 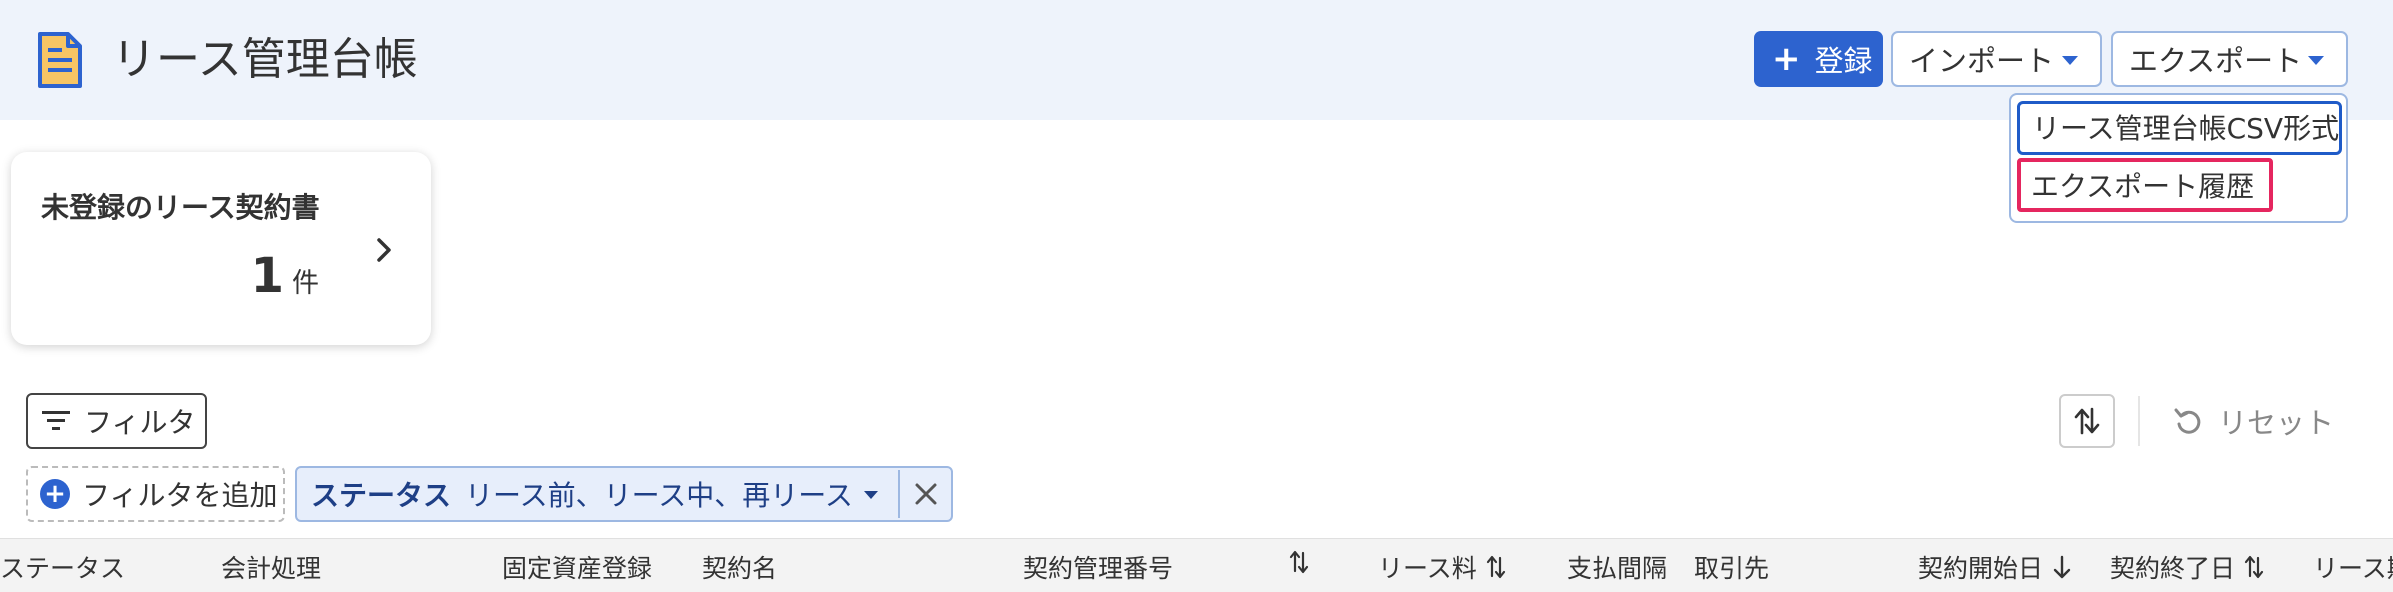 I want to click on column-header-sort-toggle, so click(x=1295, y=562).